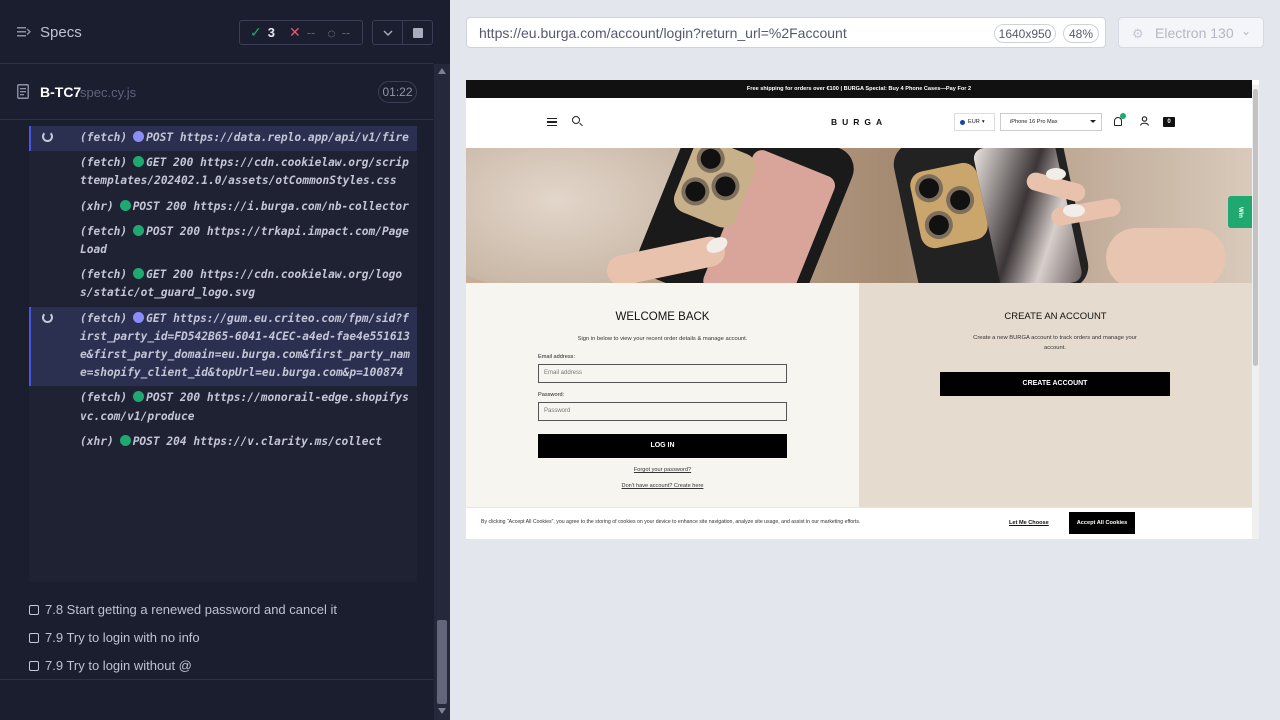 This screenshot has width=1280, height=720. I want to click on spec-duration: 01:22, so click(397, 92).